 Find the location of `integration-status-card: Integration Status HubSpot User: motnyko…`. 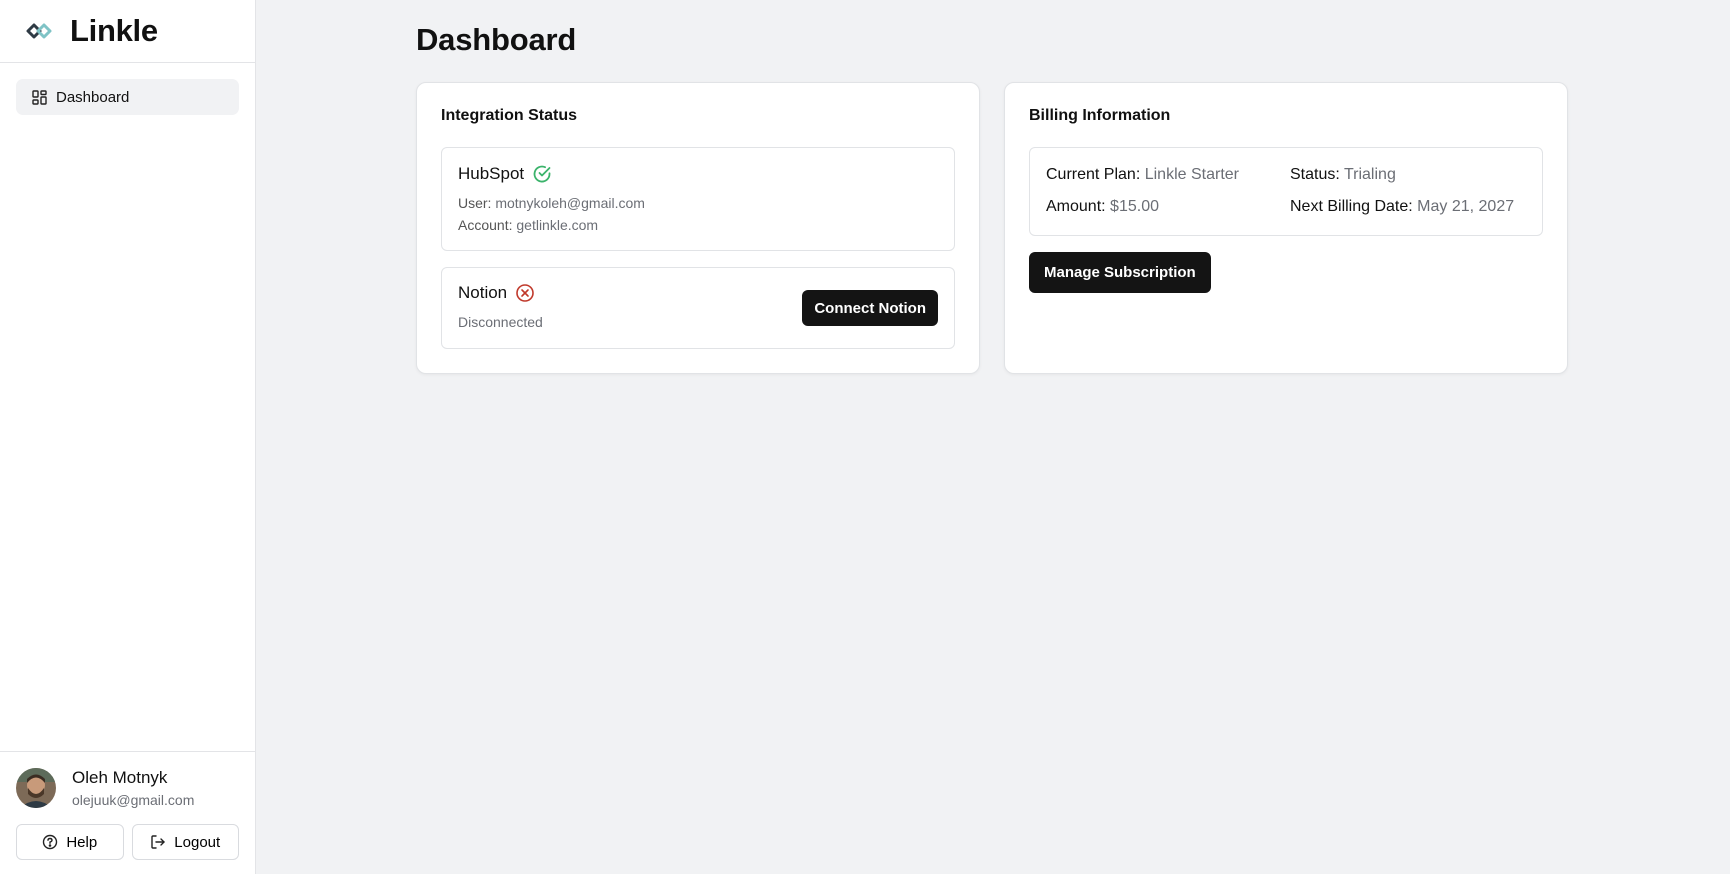

integration-status-card: Integration Status HubSpot User: motnyko… is located at coordinates (698, 228).